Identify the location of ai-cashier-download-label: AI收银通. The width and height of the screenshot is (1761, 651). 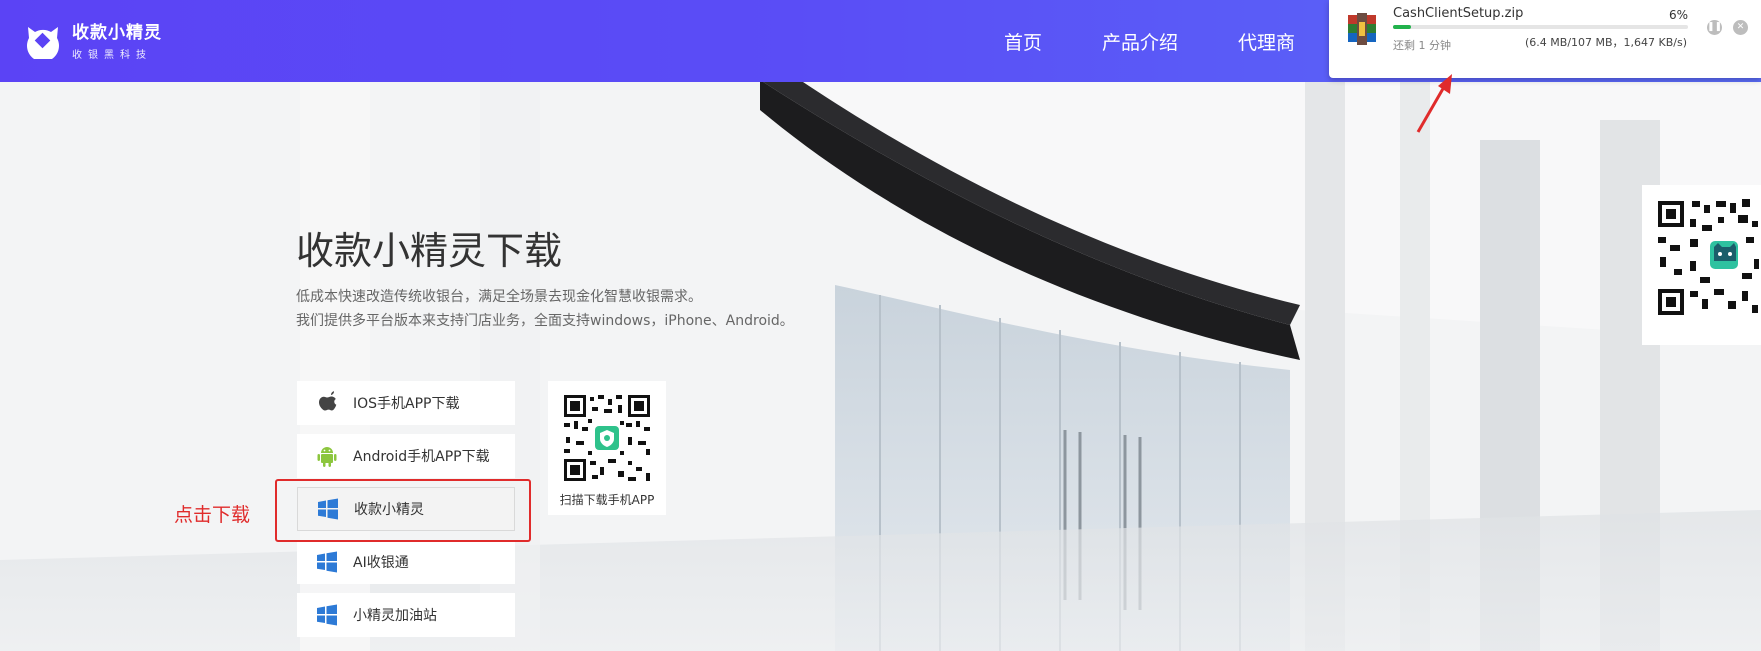
(381, 563).